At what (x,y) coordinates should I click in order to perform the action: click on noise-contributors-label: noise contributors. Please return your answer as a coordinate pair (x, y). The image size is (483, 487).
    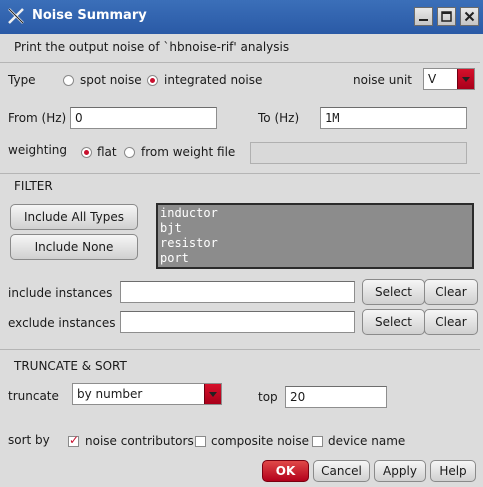
    Looking at the image, I should click on (139, 441).